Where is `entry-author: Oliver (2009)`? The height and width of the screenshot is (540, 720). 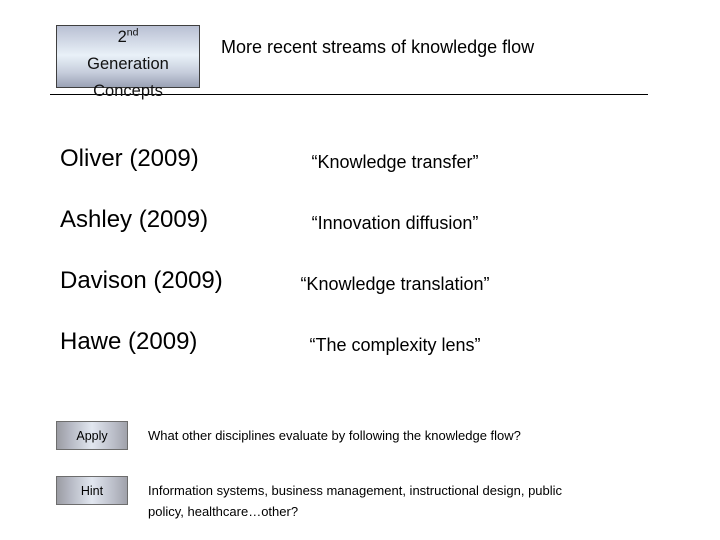
entry-author: Oliver (2009) is located at coordinates (129, 158).